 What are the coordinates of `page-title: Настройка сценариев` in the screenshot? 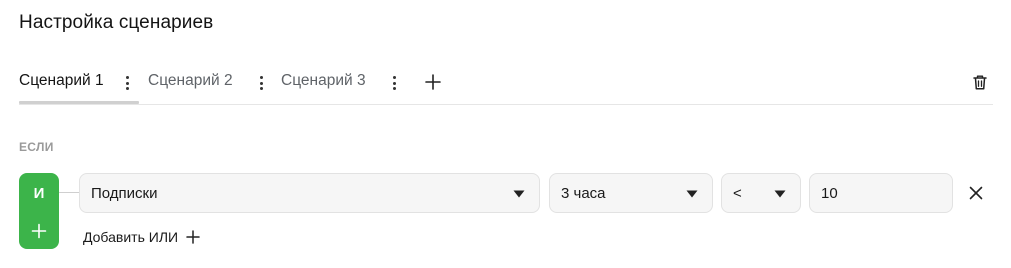 It's located at (116, 22).